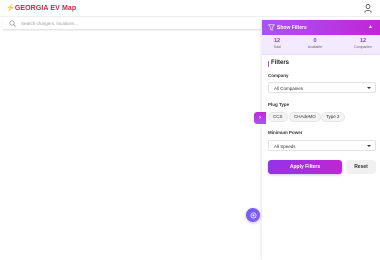  Describe the element at coordinates (190, 8) in the screenshot. I see `app-header: ⚡GEORGIA EV Map` at that location.